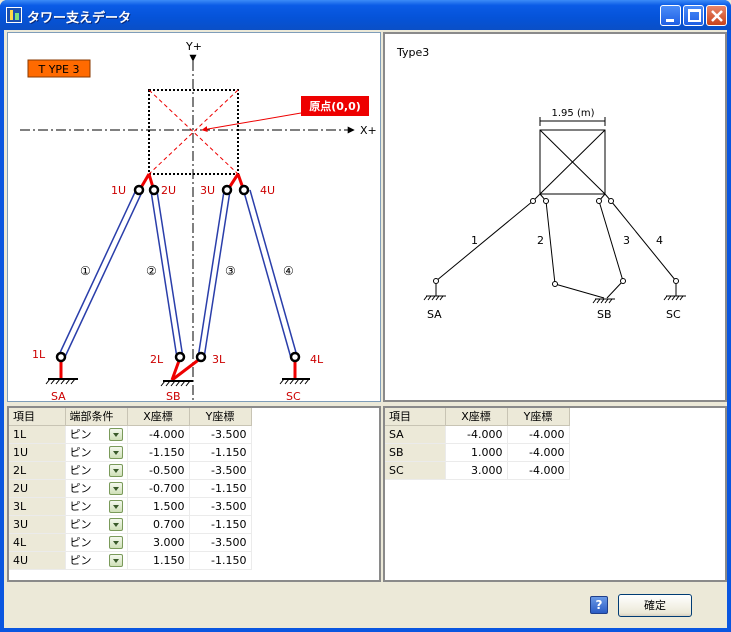 Image resolution: width=731 pixels, height=632 pixels. What do you see at coordinates (158, 506) in the screenshot?
I see `row-x: 1.500` at bounding box center [158, 506].